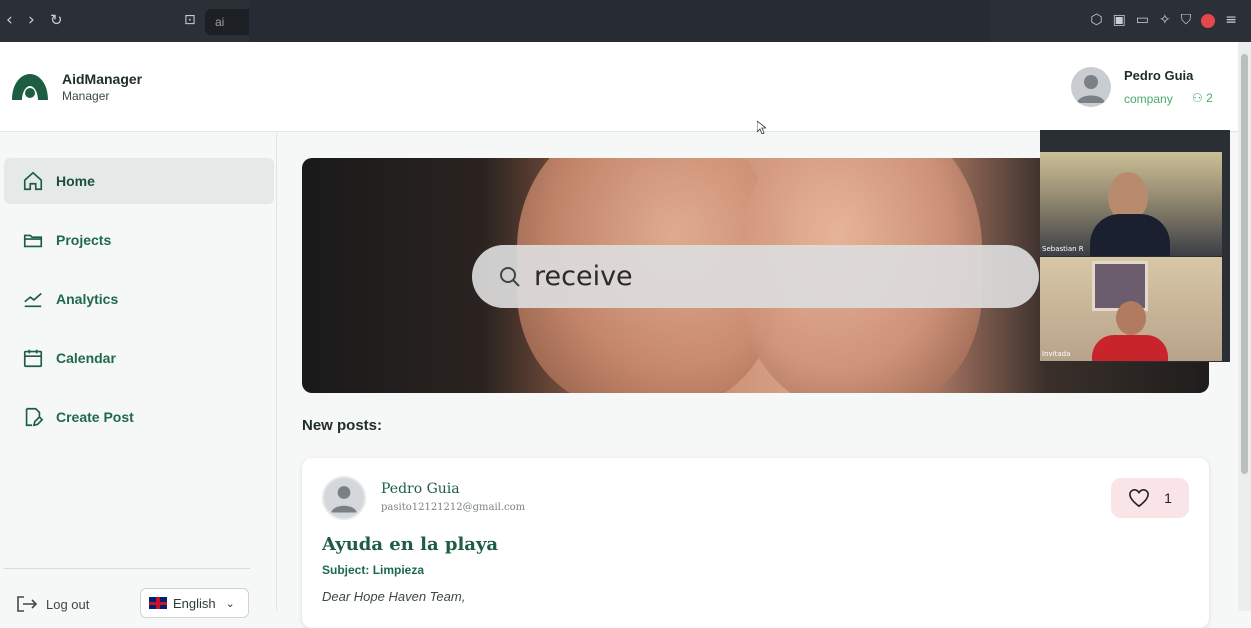  I want to click on post-subject-value: Limpieza, so click(398, 570).